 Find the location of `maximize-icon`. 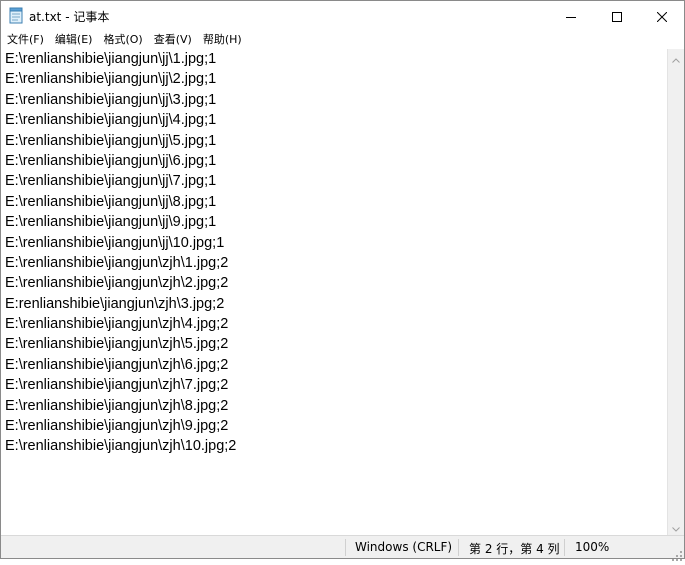

maximize-icon is located at coordinates (616, 16).